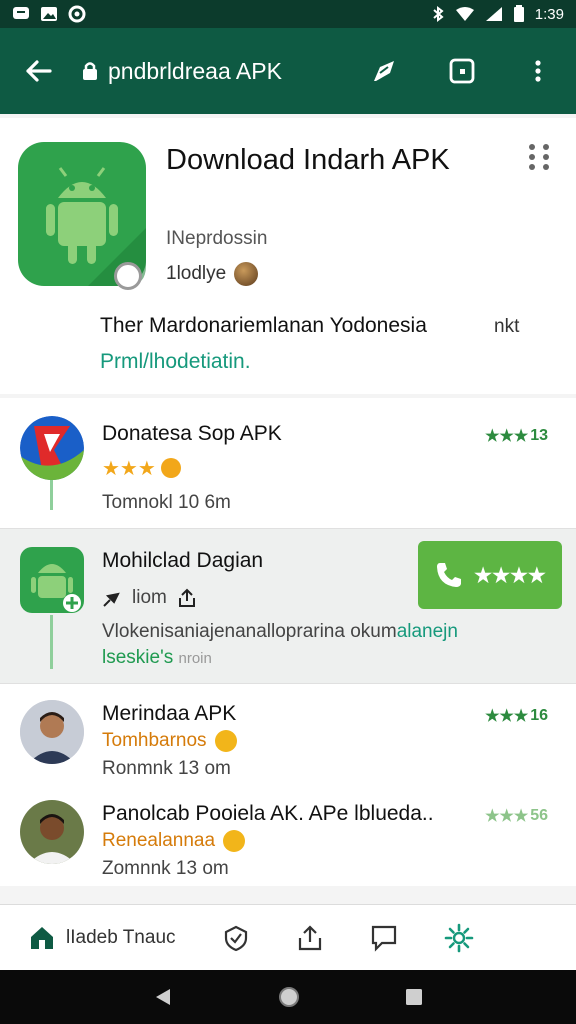 The width and height of the screenshot is (576, 1024). Describe the element at coordinates (549, 14) in the screenshot. I see `status-time: 1:39` at that location.